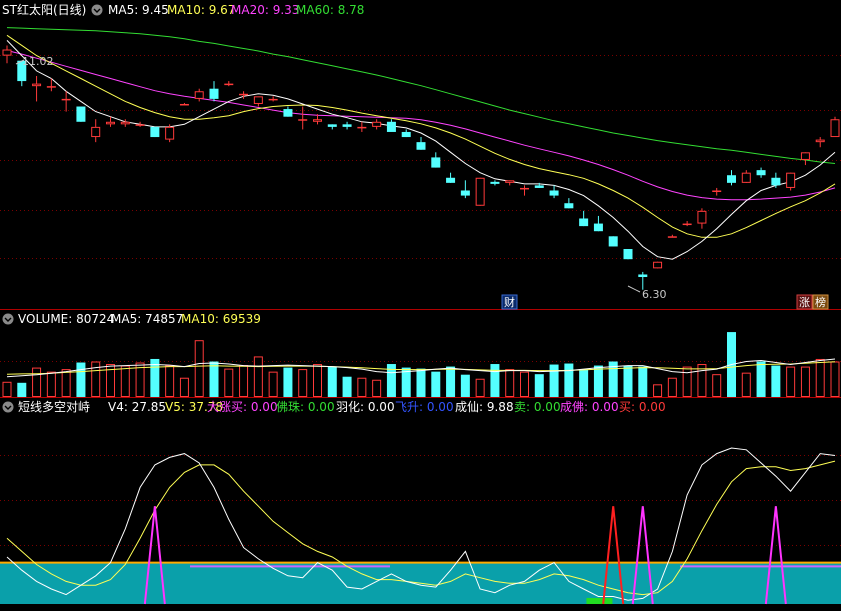 The height and width of the screenshot is (611, 841). I want to click on feisheng-label: 飞升: 0.00, so click(424, 407).